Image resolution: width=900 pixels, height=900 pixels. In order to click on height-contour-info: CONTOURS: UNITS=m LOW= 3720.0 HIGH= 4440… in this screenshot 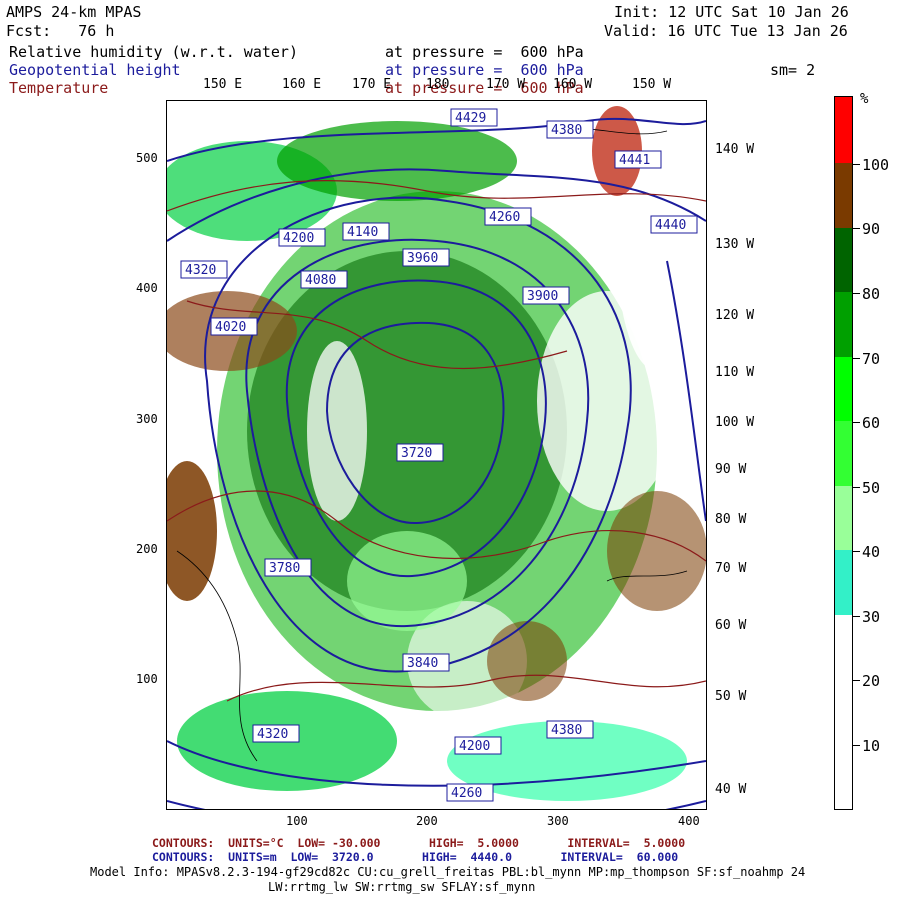, I will do `click(415, 857)`.